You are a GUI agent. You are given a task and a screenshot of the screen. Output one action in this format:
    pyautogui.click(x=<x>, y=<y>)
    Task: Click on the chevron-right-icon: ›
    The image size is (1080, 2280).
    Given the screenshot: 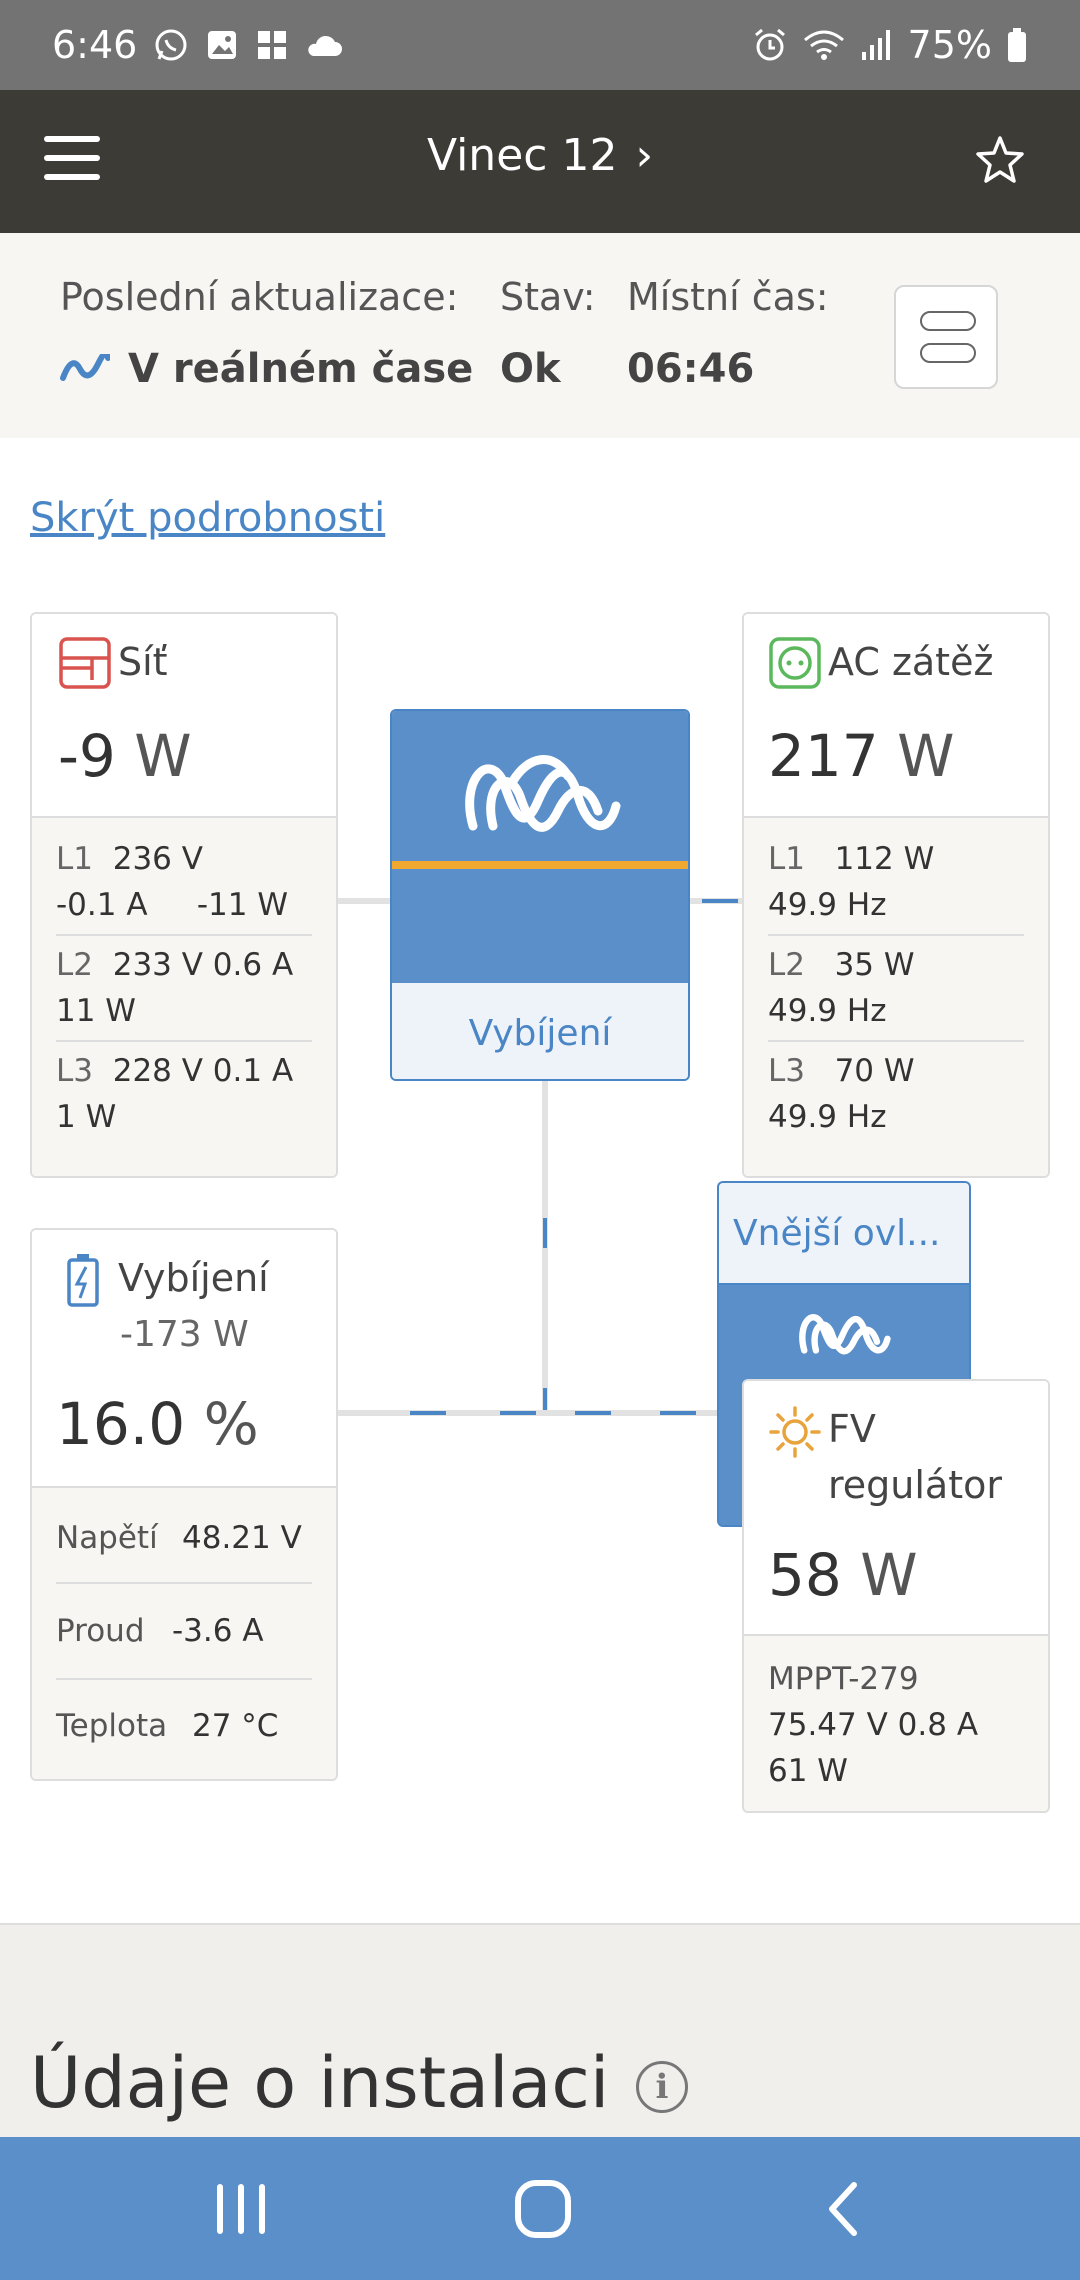 What is the action you would take?
    pyautogui.click(x=644, y=155)
    